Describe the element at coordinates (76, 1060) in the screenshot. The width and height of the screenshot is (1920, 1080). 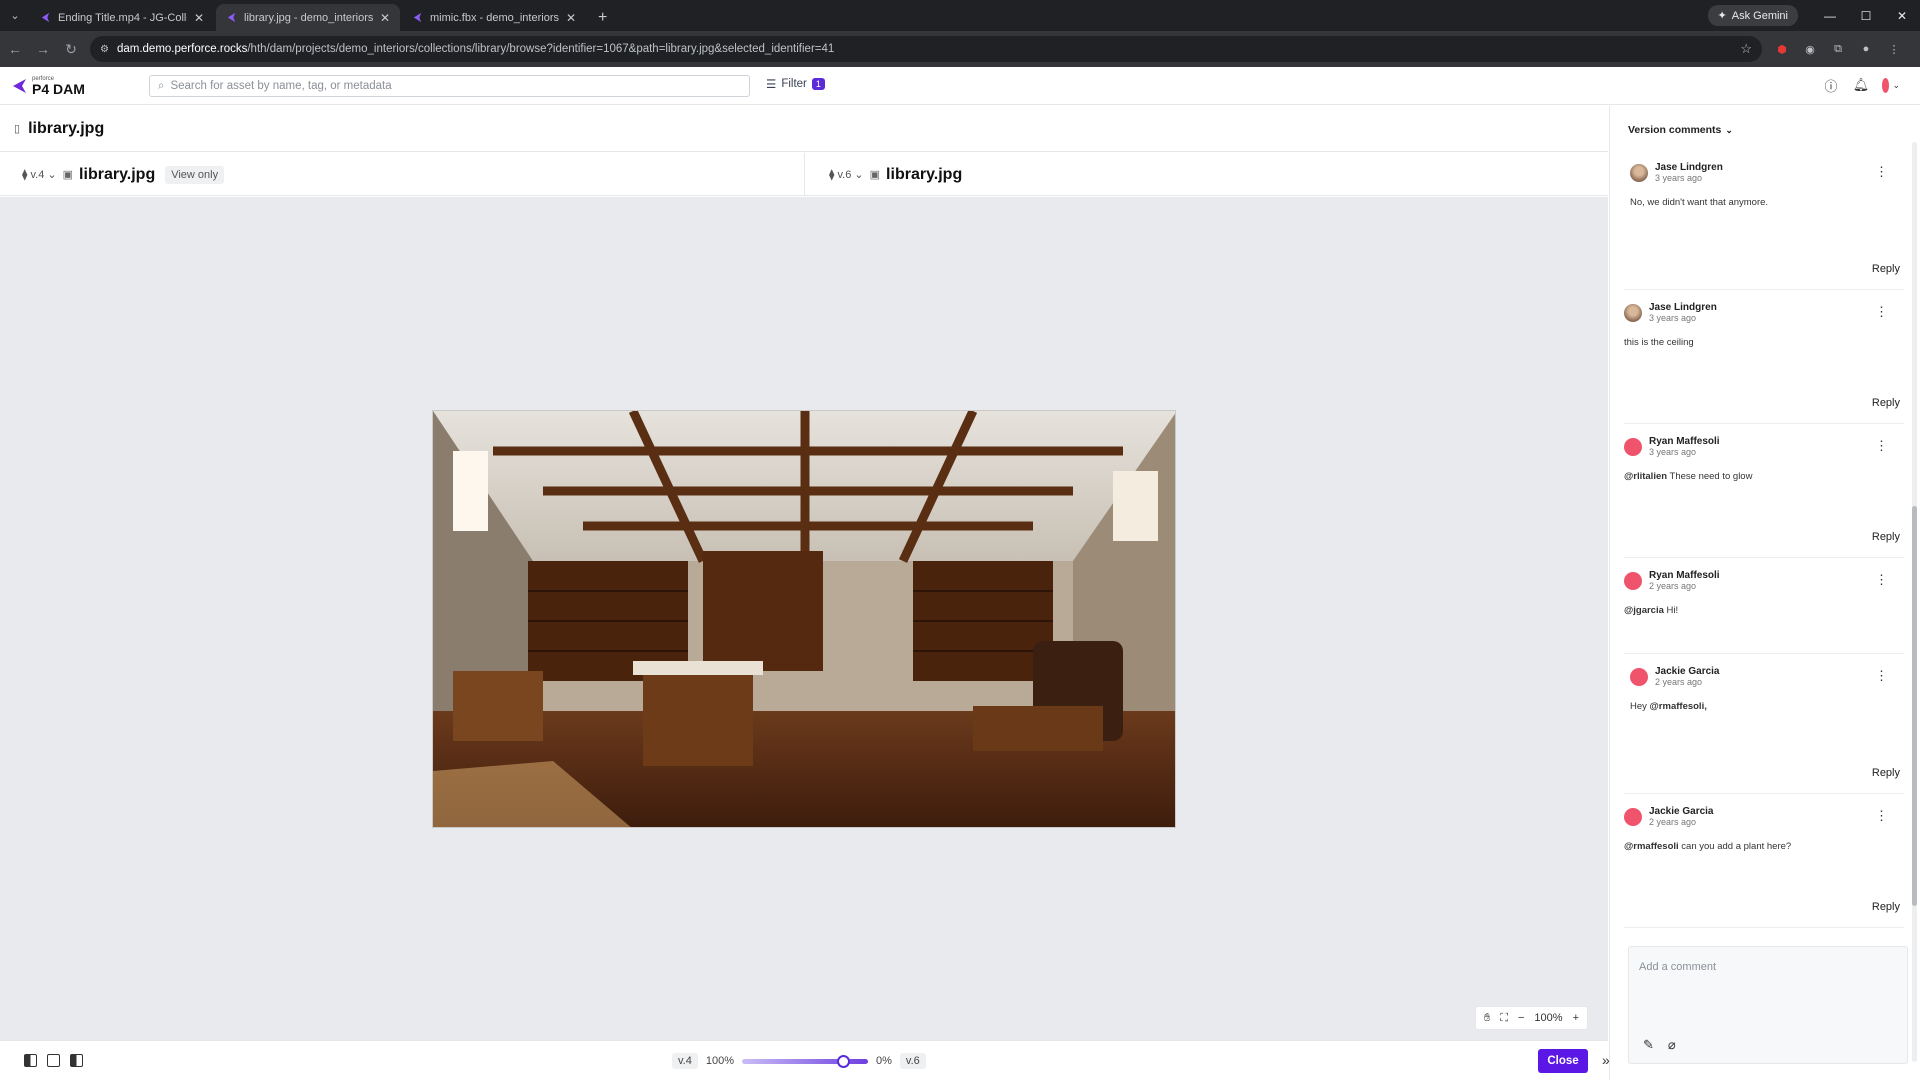
I see `swipe-mode-icon` at that location.